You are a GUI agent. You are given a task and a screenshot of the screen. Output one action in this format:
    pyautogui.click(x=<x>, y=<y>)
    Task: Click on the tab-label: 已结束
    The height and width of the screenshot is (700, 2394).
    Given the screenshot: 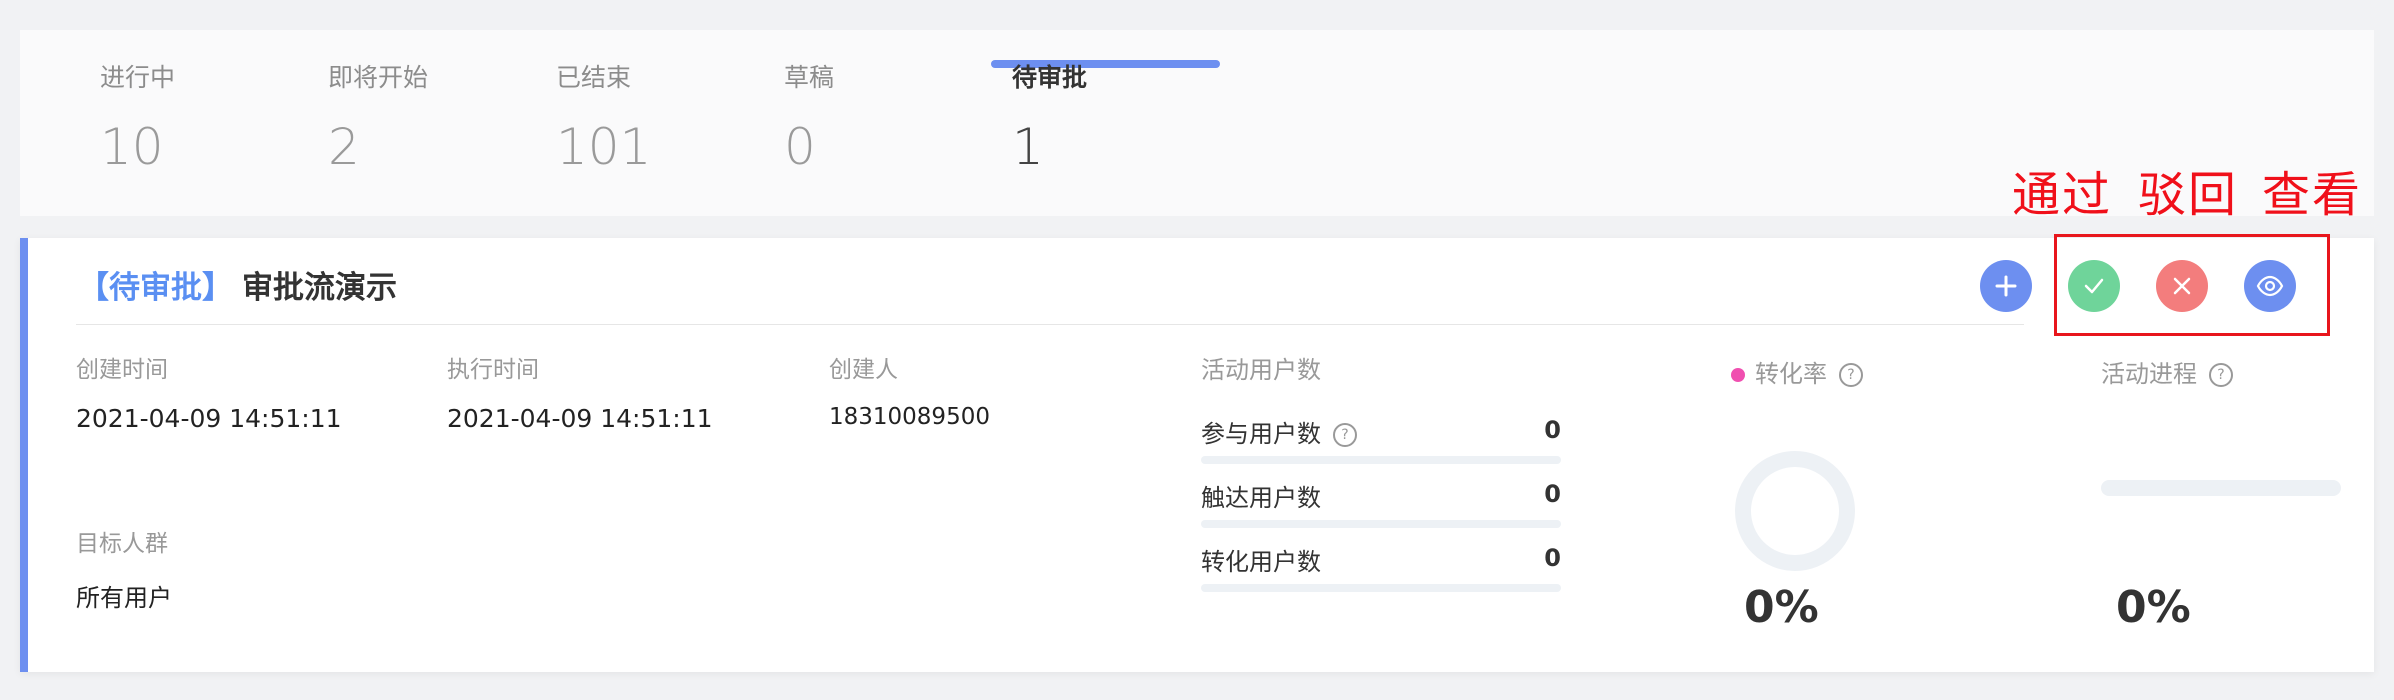 What is the action you would take?
    pyautogui.click(x=594, y=77)
    